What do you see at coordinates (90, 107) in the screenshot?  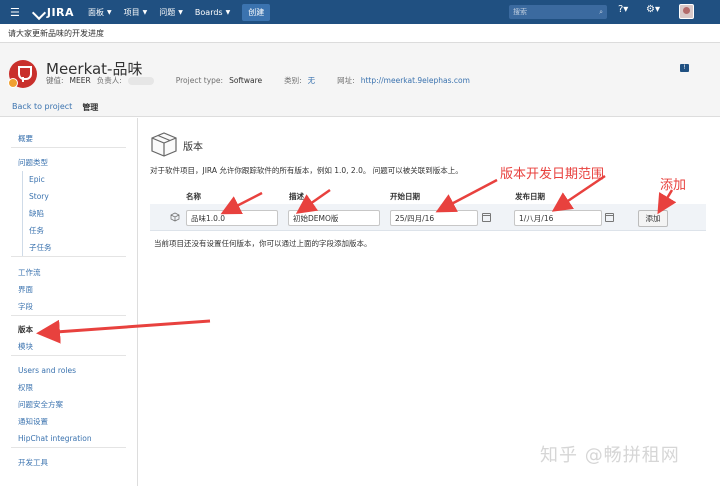 I see `tab-admin: 管理` at bounding box center [90, 107].